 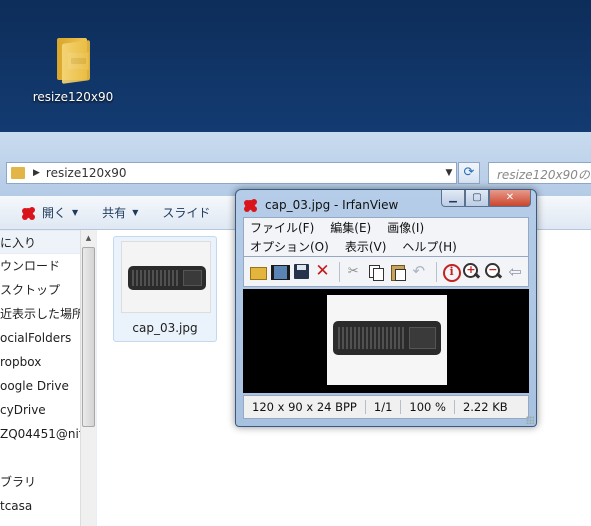 I want to click on resize-grip-icon, so click(x=530, y=420).